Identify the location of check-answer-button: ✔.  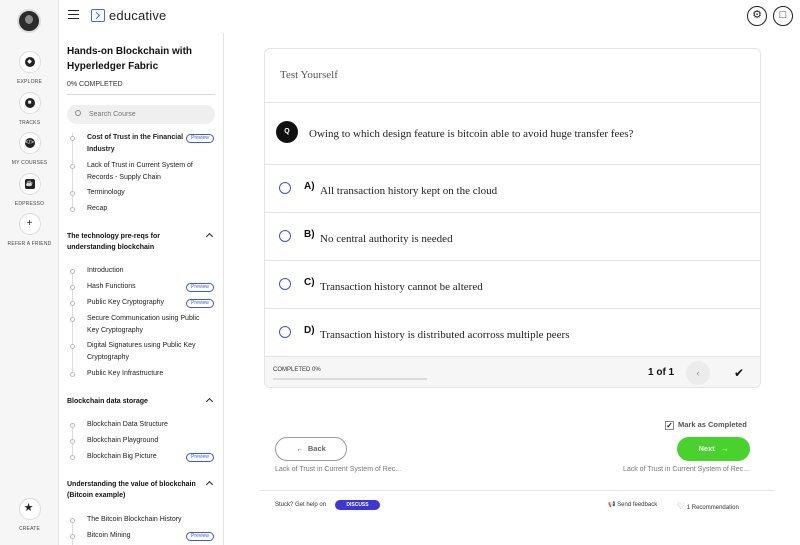
(739, 373).